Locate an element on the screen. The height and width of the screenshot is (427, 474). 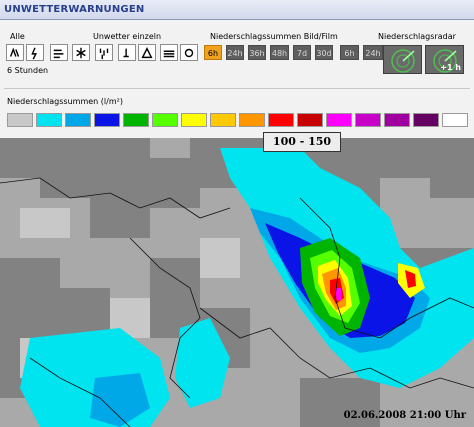
precip-label: Niederschlagssummen Bild/Film is located at coordinates (274, 36).